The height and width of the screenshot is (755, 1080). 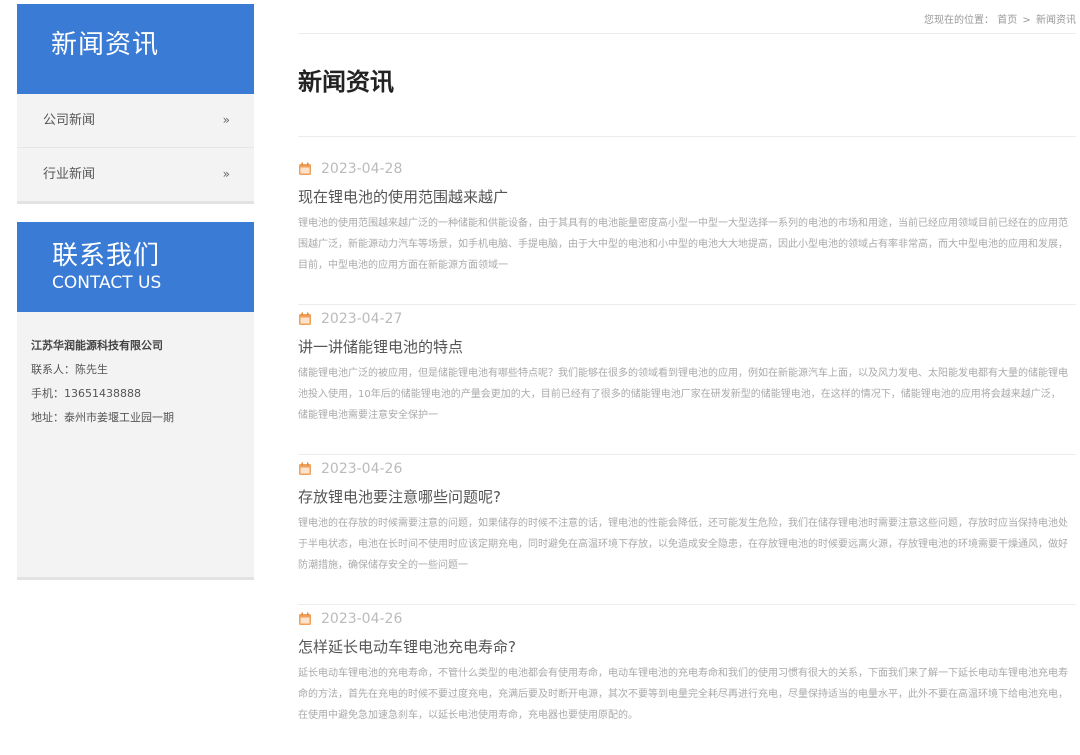 I want to click on news-title-link: 现在锂电池的使用范围越来越广, so click(x=687, y=197).